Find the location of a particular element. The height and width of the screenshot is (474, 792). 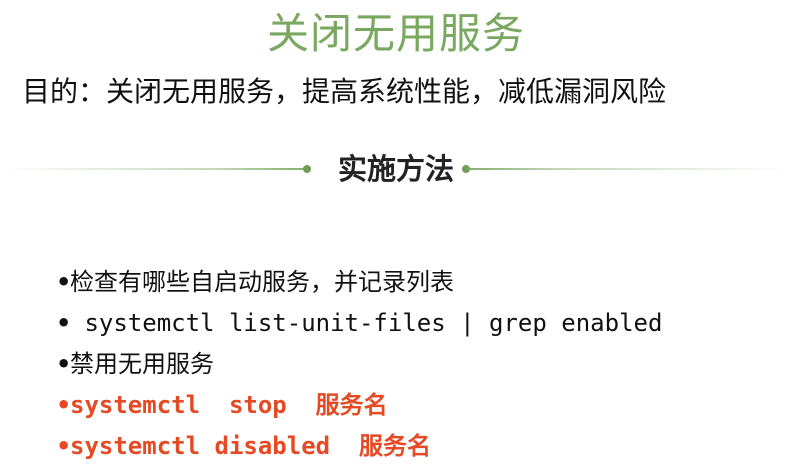

command-text: systemctl stop is located at coordinates (193, 405).